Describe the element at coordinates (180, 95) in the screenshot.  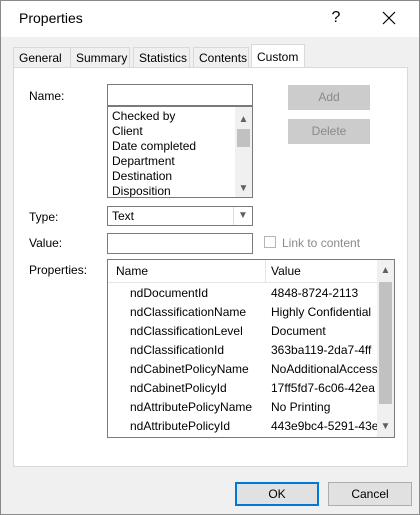
I see `name-input` at that location.